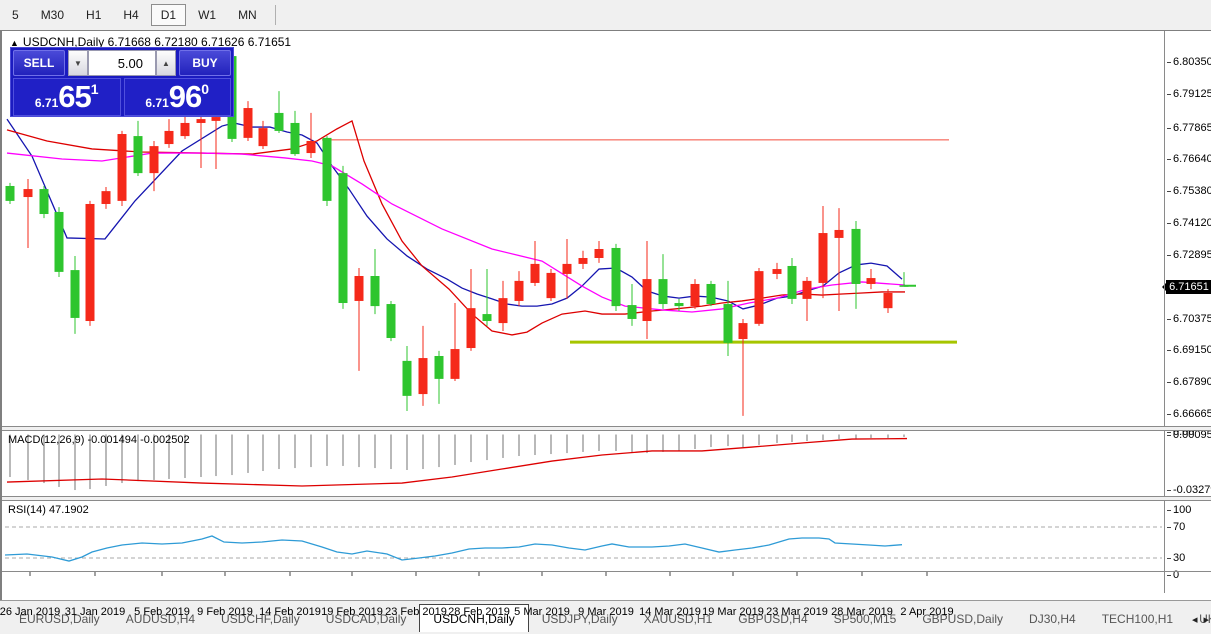  What do you see at coordinates (166, 63) in the screenshot?
I see `volume-increase-button: ▲` at bounding box center [166, 63].